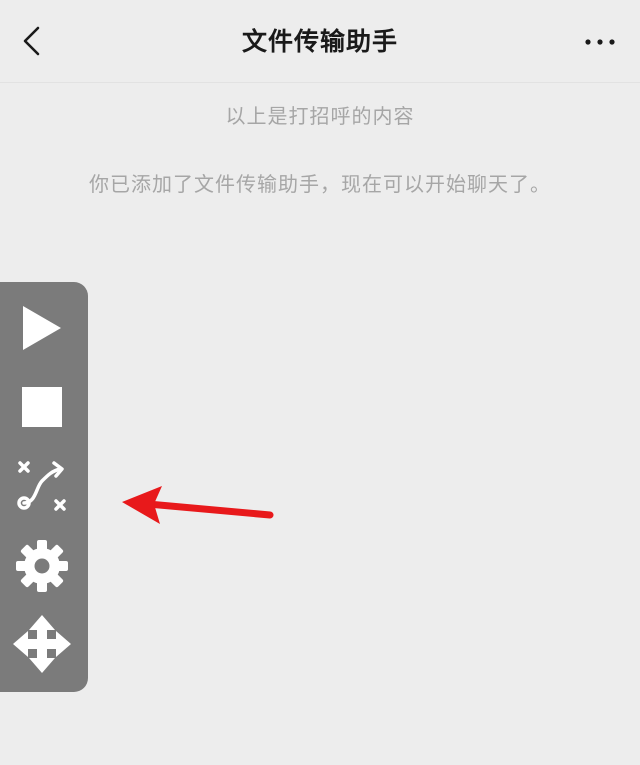  I want to click on play-icon, so click(42, 328).